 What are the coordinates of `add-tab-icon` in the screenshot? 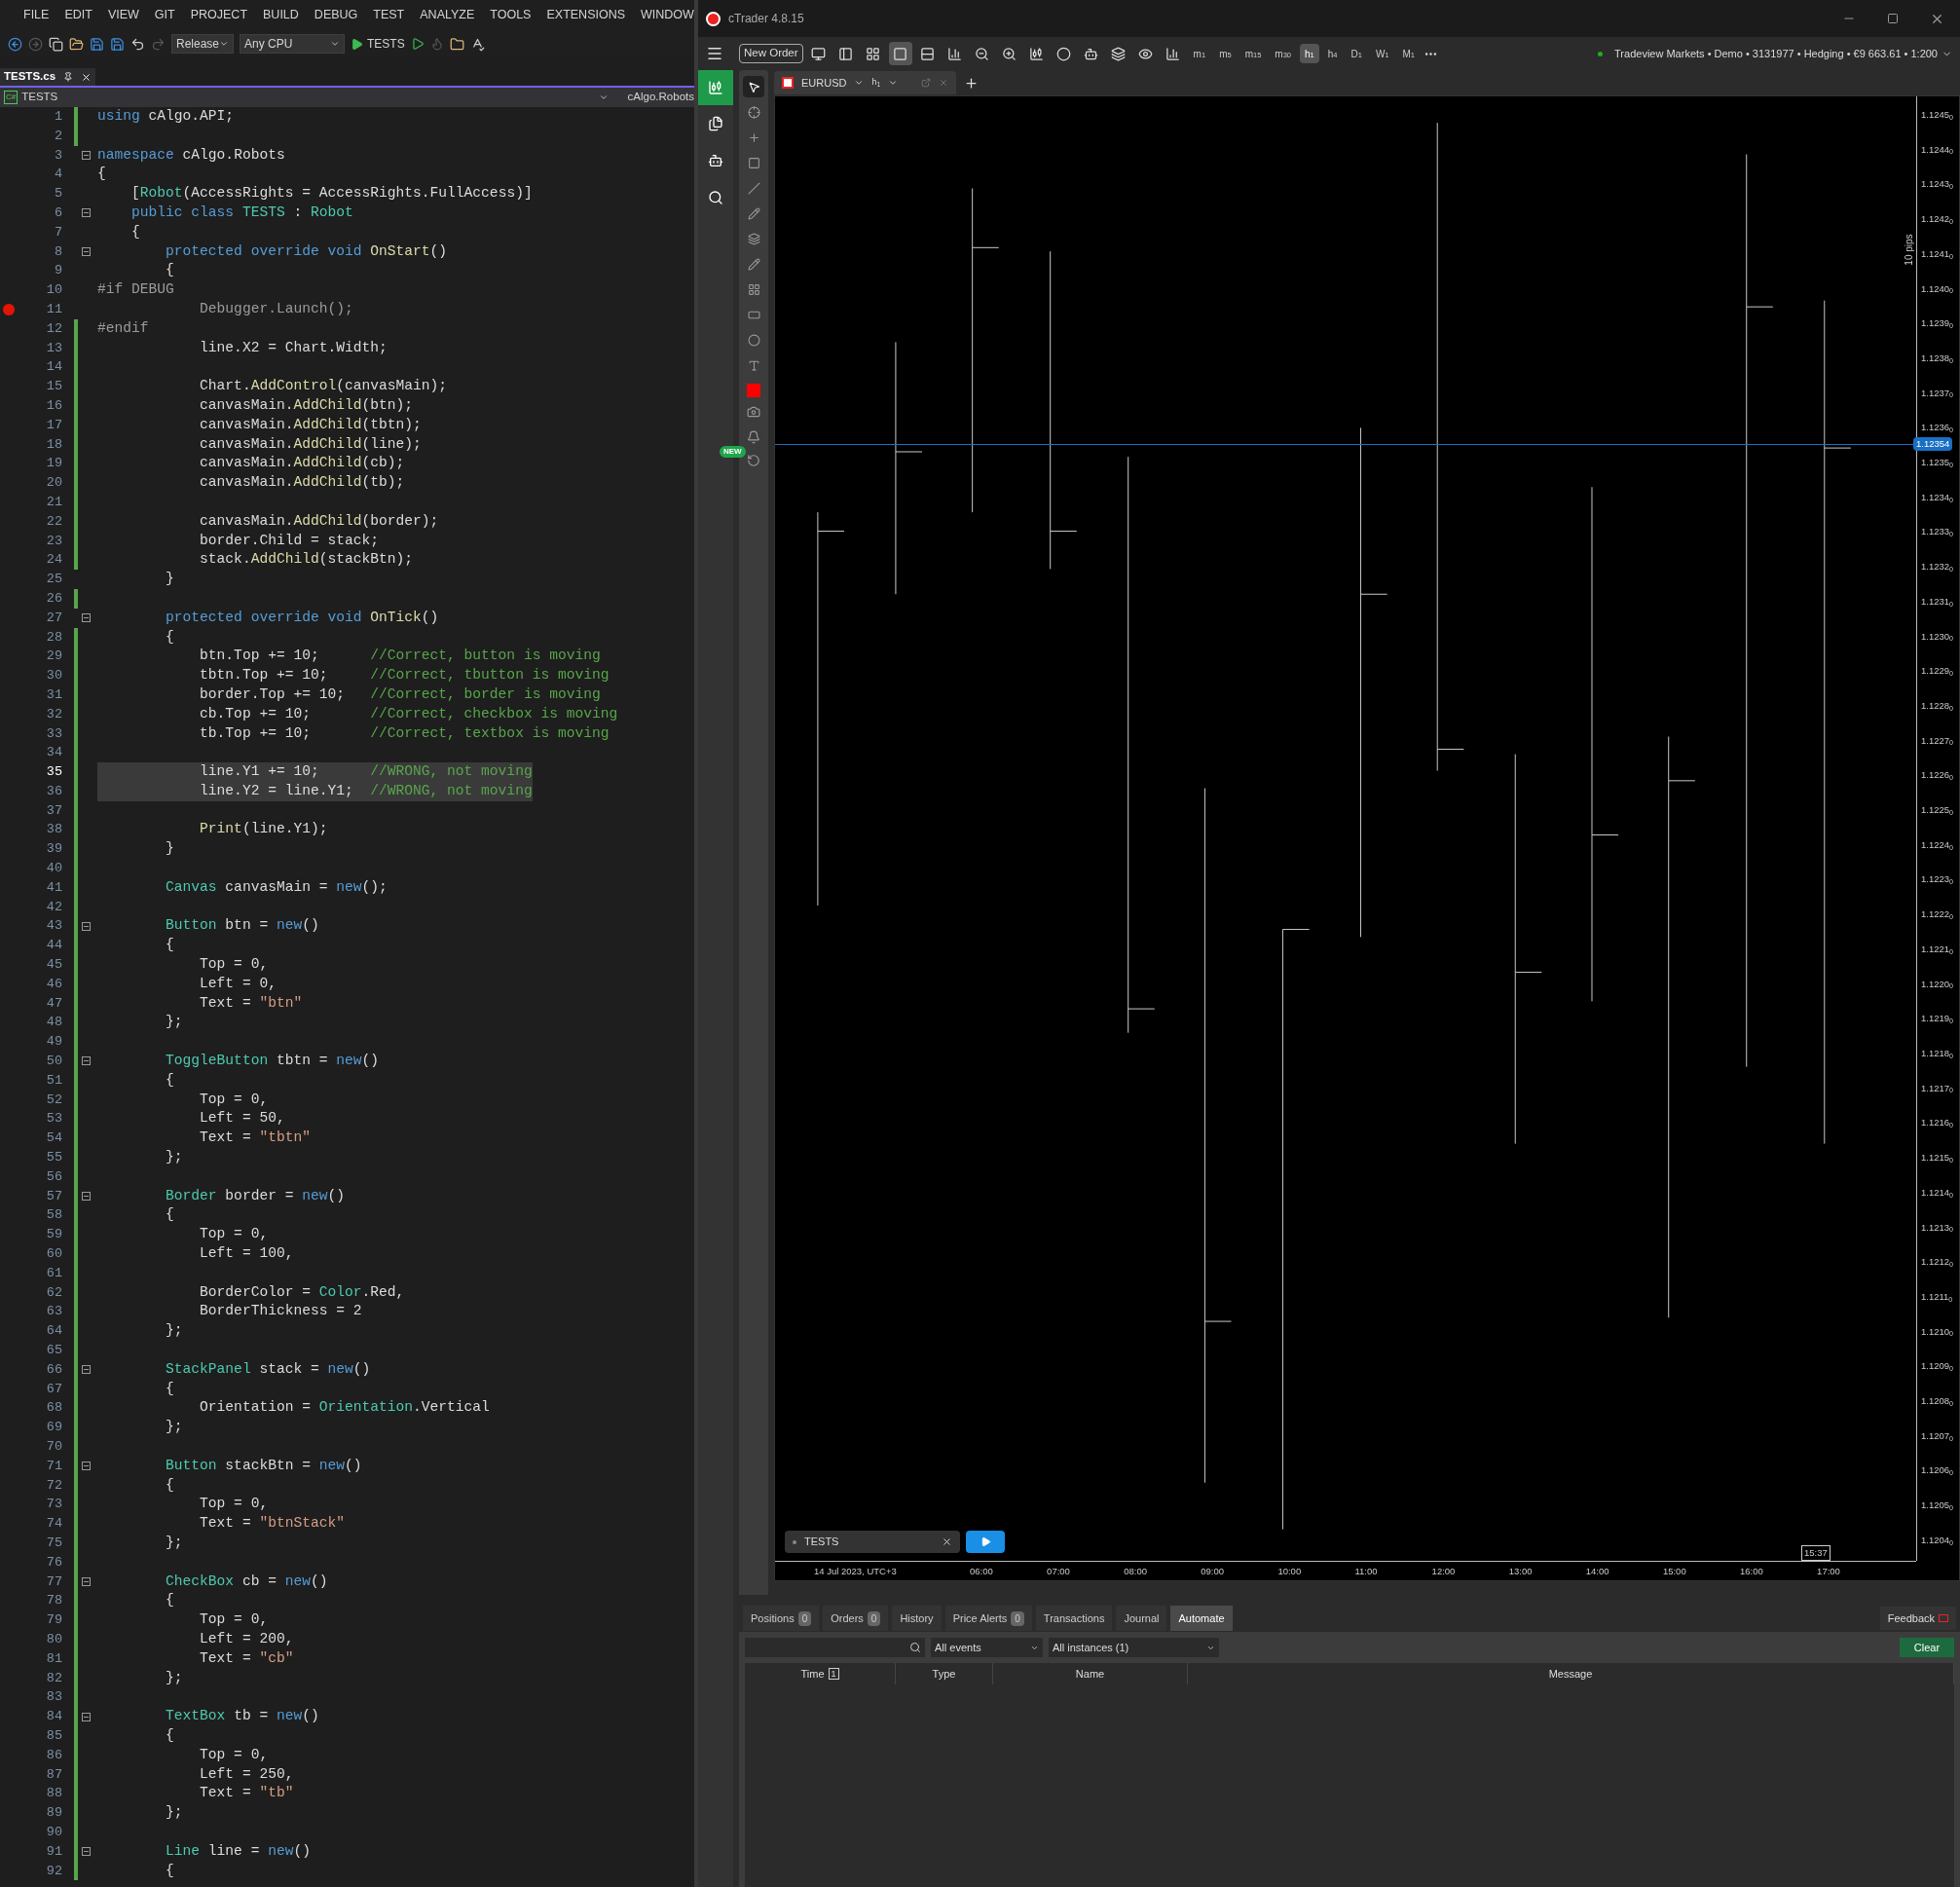 It's located at (972, 83).